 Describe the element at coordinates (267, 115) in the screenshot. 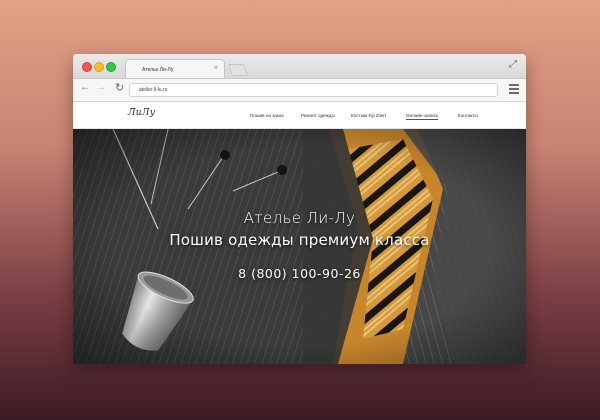

I see `nav-item-tailoring: Пошив на заказ` at that location.